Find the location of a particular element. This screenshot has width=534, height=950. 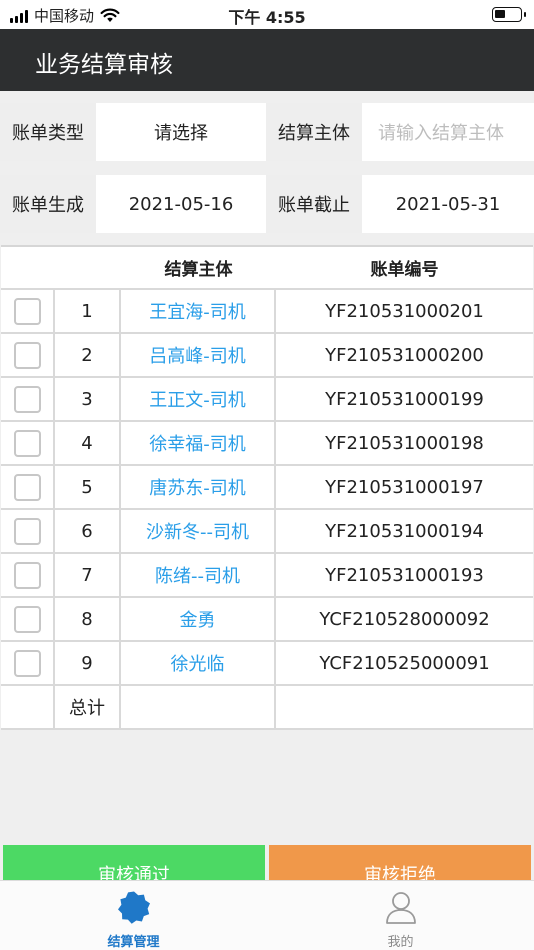

bill-end-label: 账单截止 is located at coordinates (314, 204).